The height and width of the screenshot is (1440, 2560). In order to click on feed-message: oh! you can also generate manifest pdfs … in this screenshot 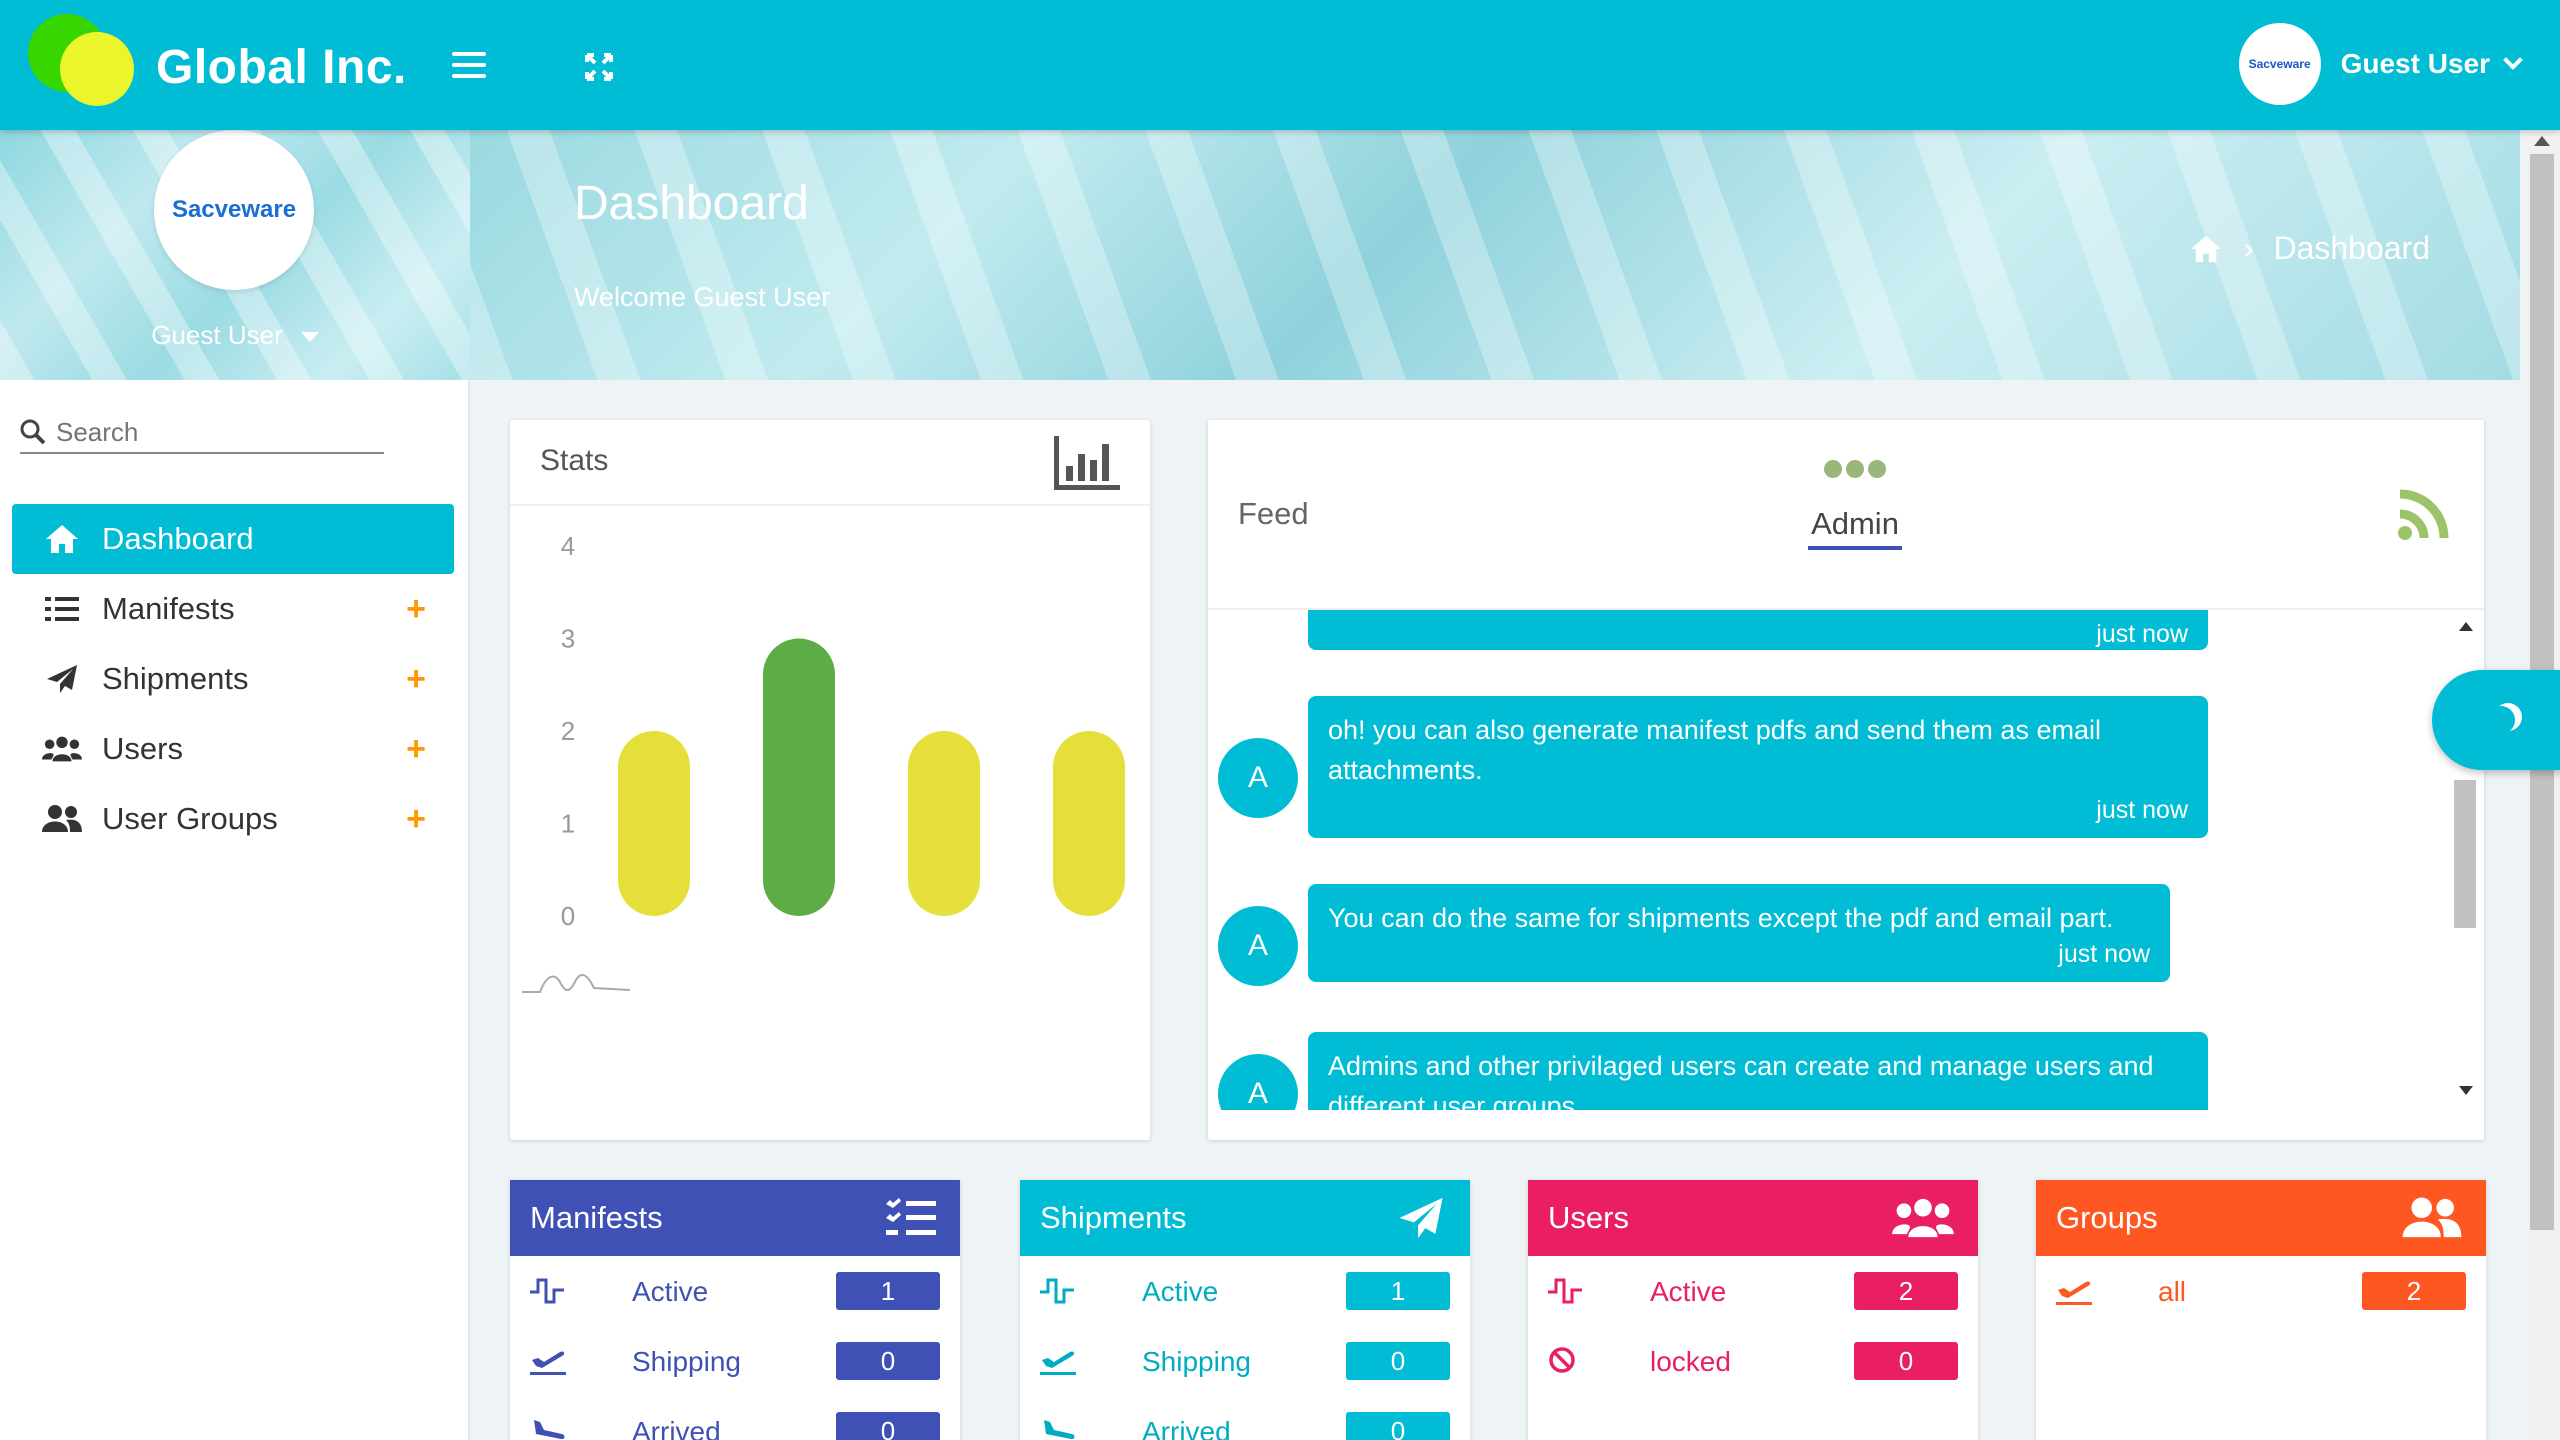, I will do `click(1758, 767)`.